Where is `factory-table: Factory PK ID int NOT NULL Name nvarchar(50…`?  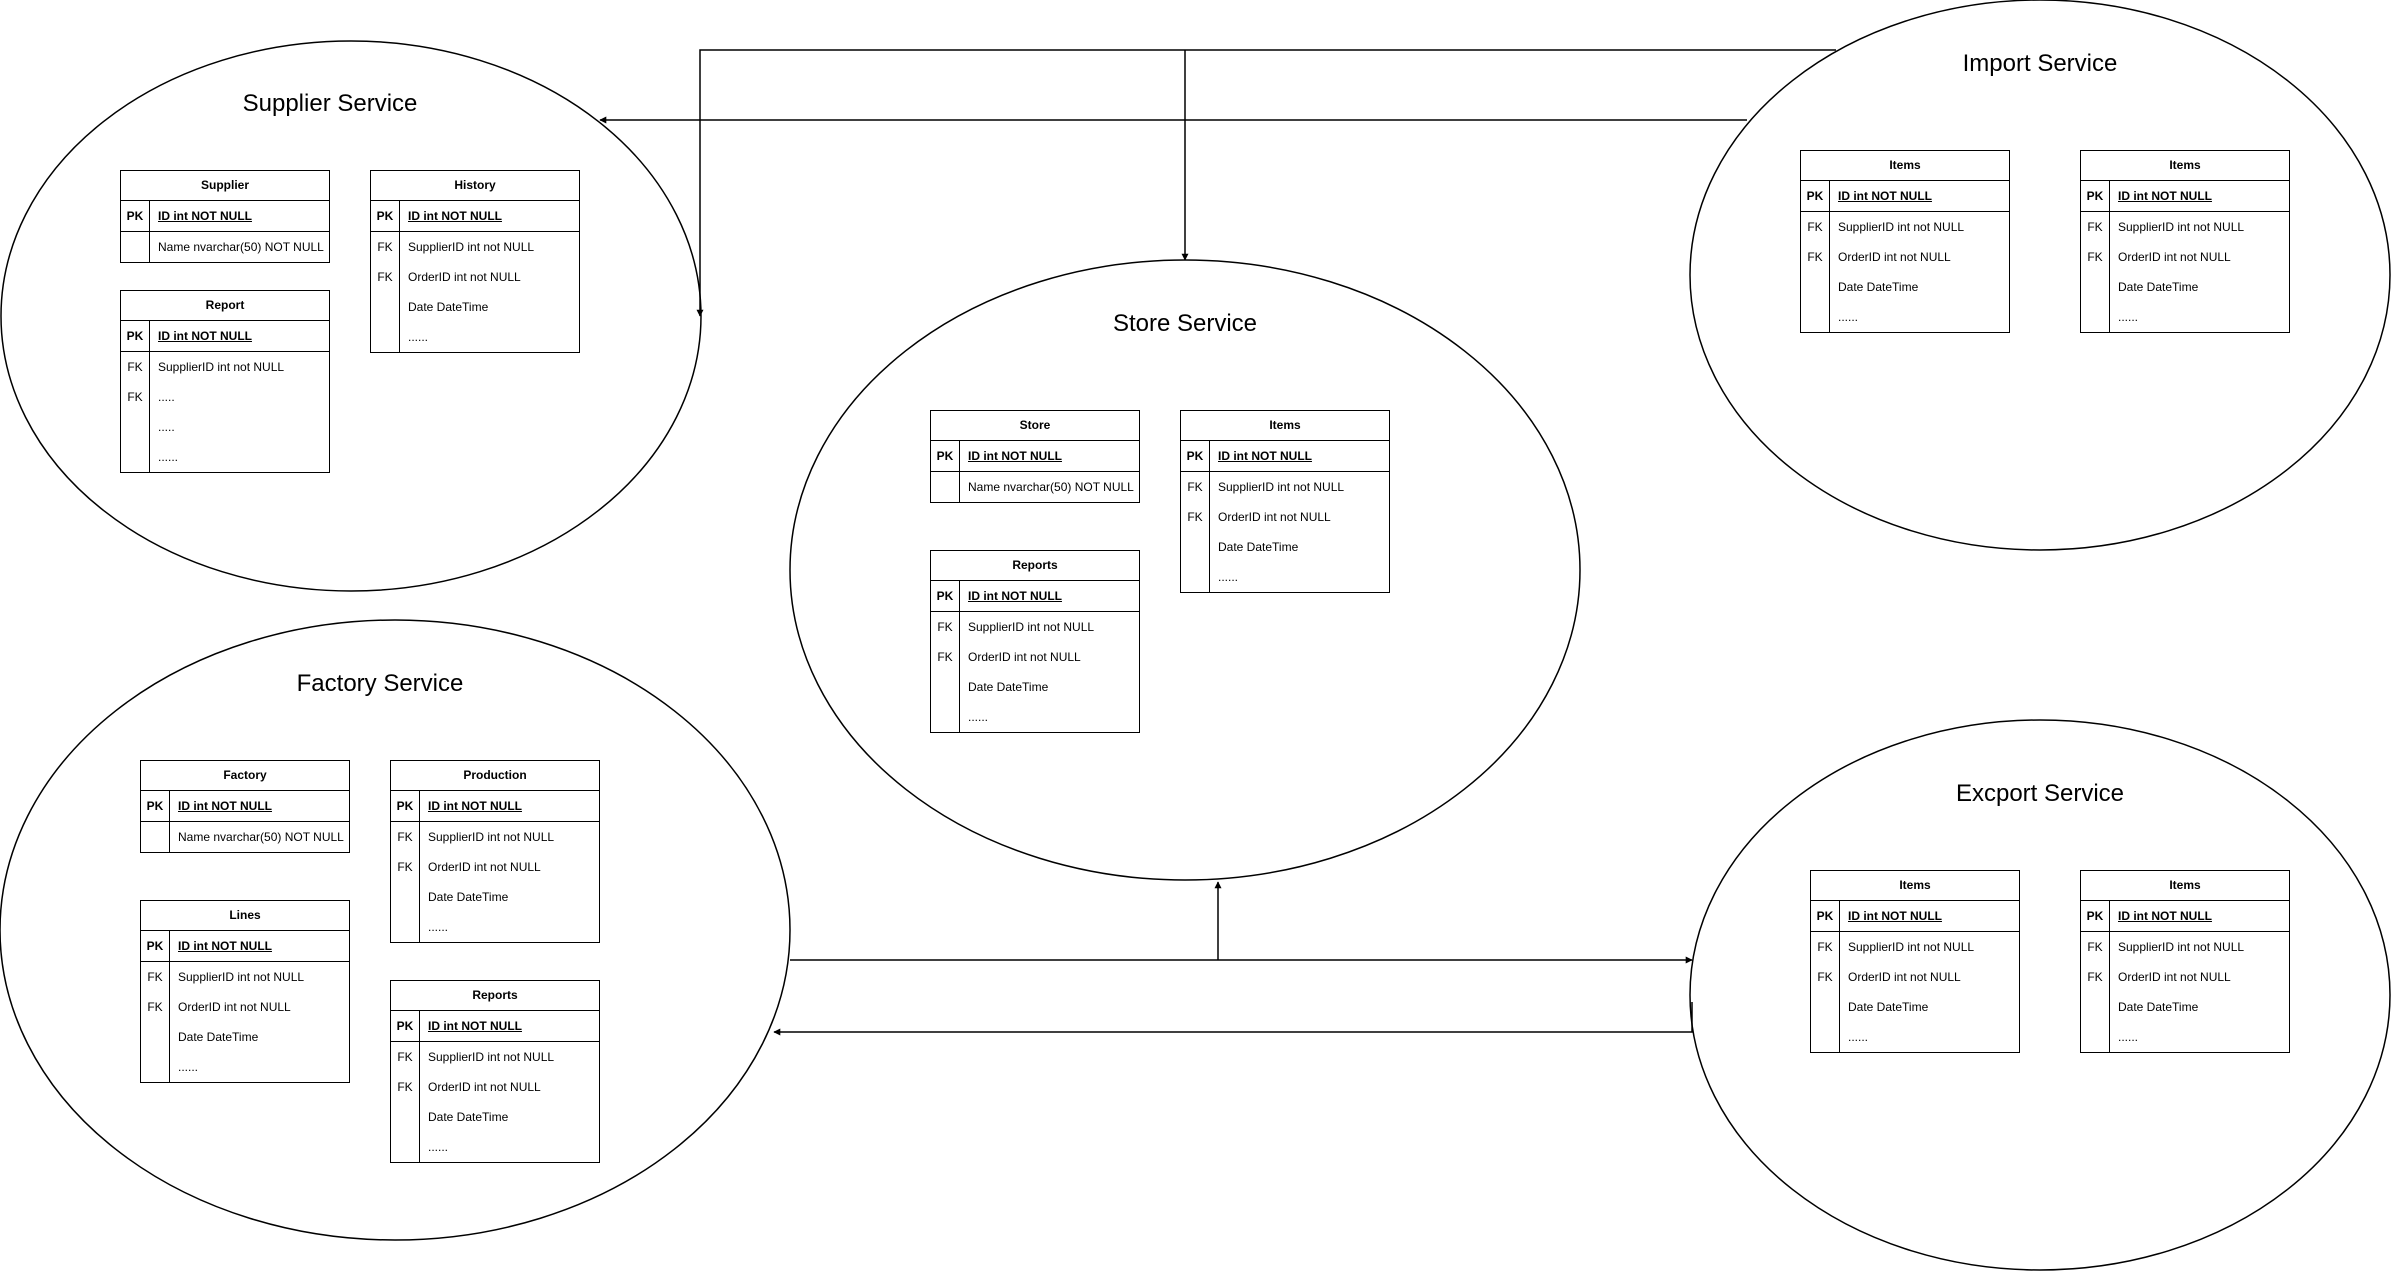
factory-table: Factory PK ID int NOT NULL Name nvarchar(50… is located at coordinates (245, 806).